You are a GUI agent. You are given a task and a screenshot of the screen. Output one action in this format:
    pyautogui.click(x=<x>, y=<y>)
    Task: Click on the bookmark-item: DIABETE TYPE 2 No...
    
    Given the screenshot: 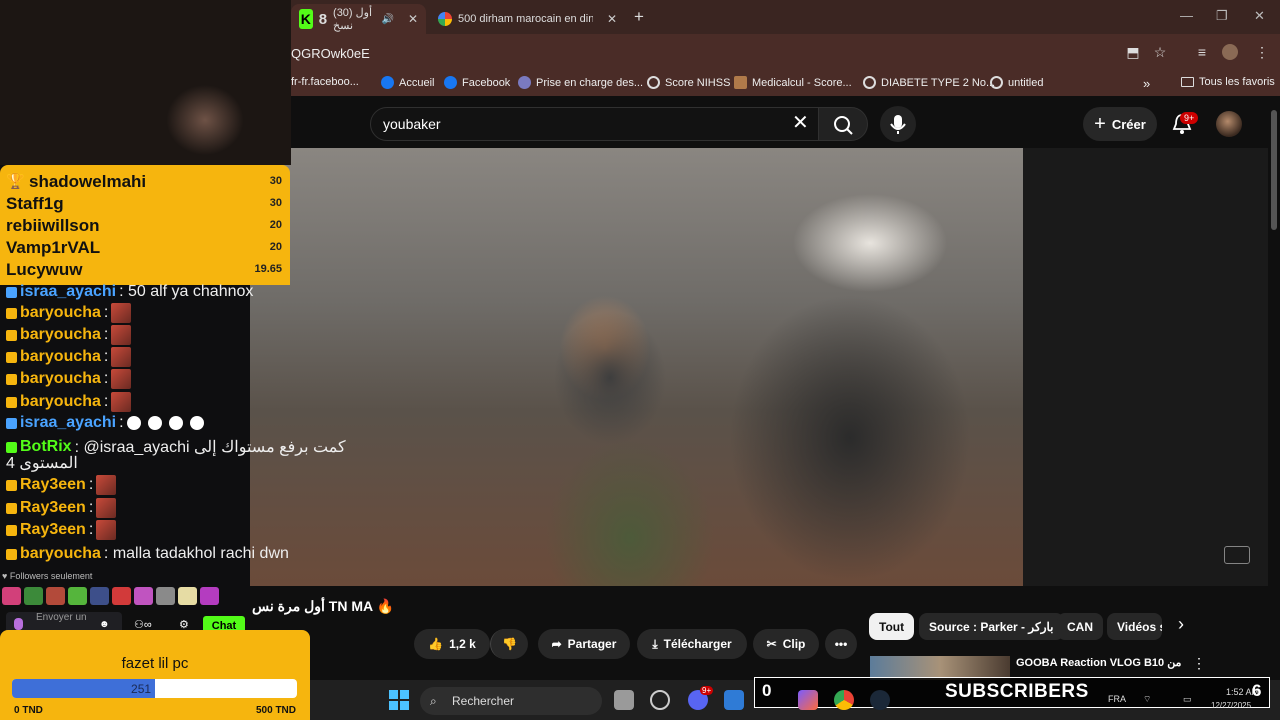 What is the action you would take?
    pyautogui.click(x=929, y=82)
    